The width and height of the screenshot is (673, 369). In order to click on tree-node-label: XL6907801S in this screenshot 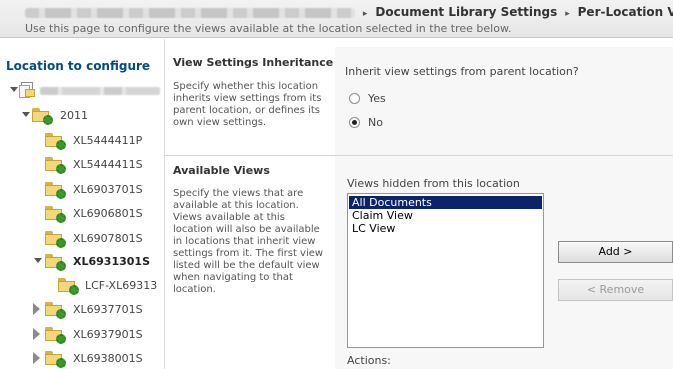, I will do `click(108, 238)`.